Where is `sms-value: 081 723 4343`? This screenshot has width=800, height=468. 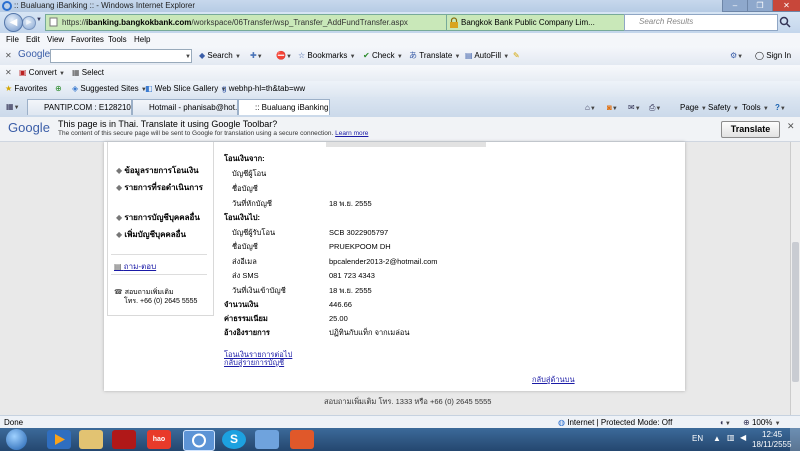
sms-value: 081 723 4343 is located at coordinates (352, 275).